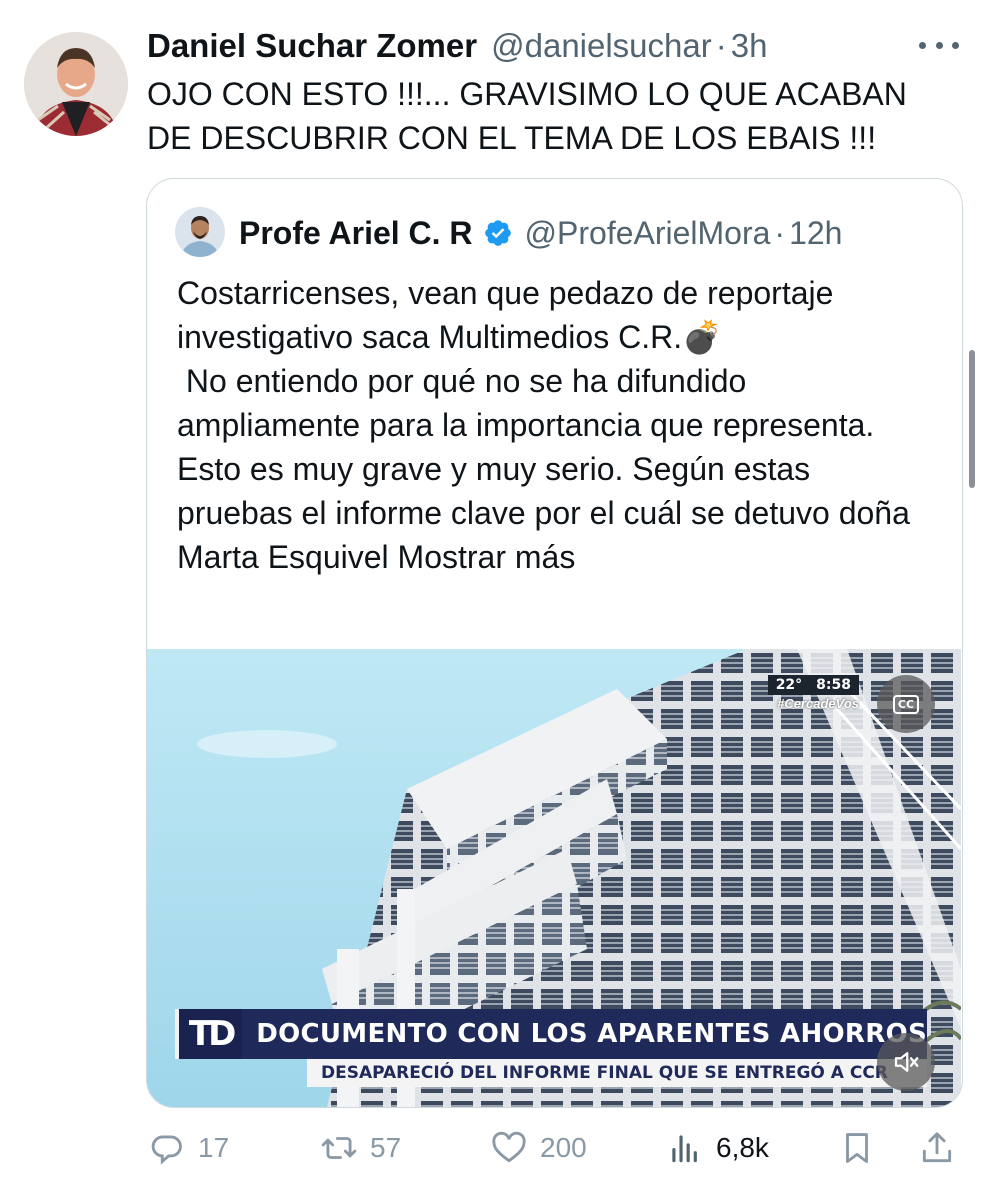  Describe the element at coordinates (360, 1148) in the screenshot. I see `retweet-button: 57` at that location.